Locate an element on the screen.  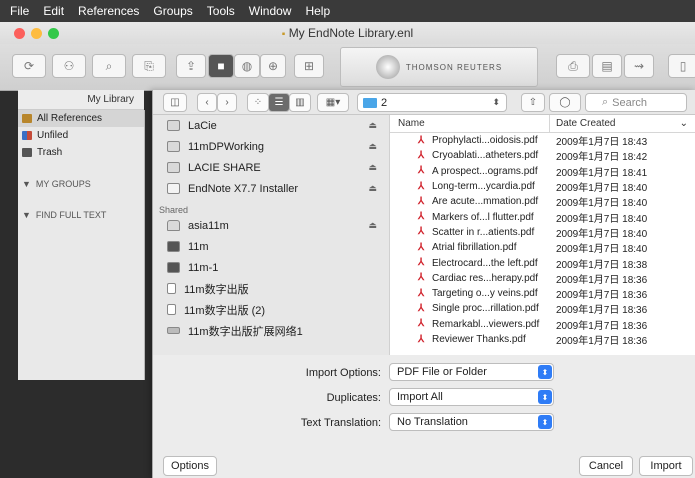
location-lacie-share: LACIE SHARE ⏏ is located at coordinates (271, 167).